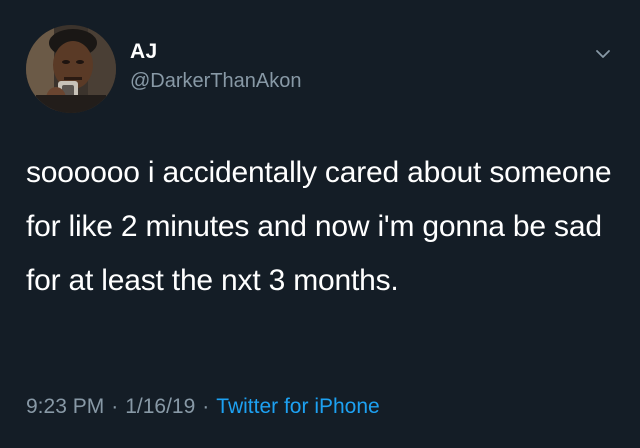  Describe the element at coordinates (65, 406) in the screenshot. I see `tweet-time: 9:23 PM` at that location.